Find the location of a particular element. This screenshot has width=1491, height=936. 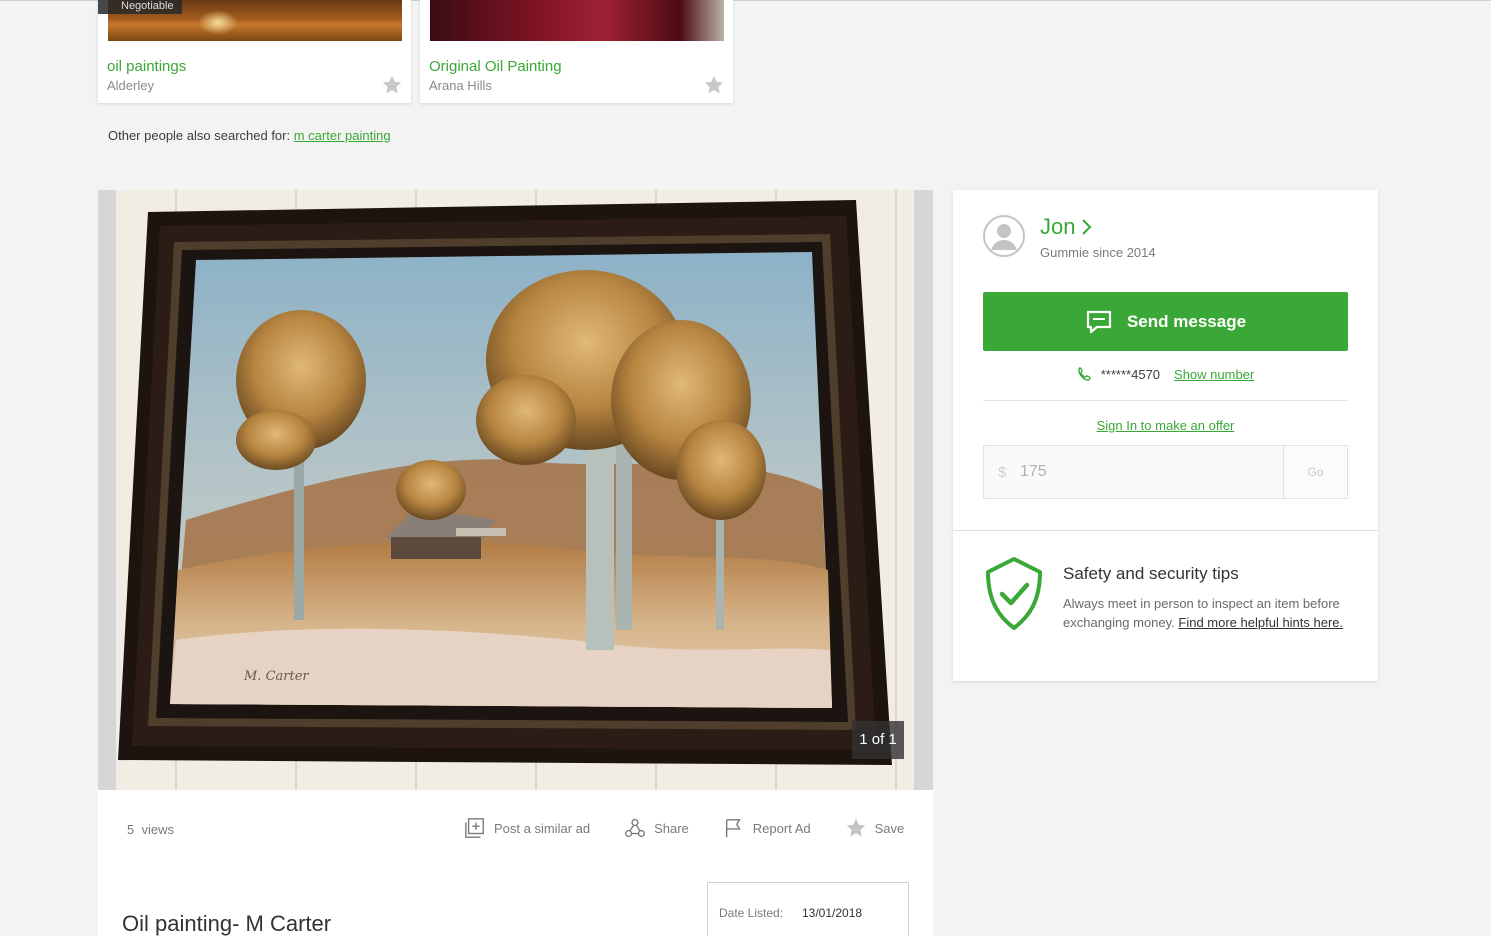

also-searched-label: Other people also searched for: is located at coordinates (201, 135).